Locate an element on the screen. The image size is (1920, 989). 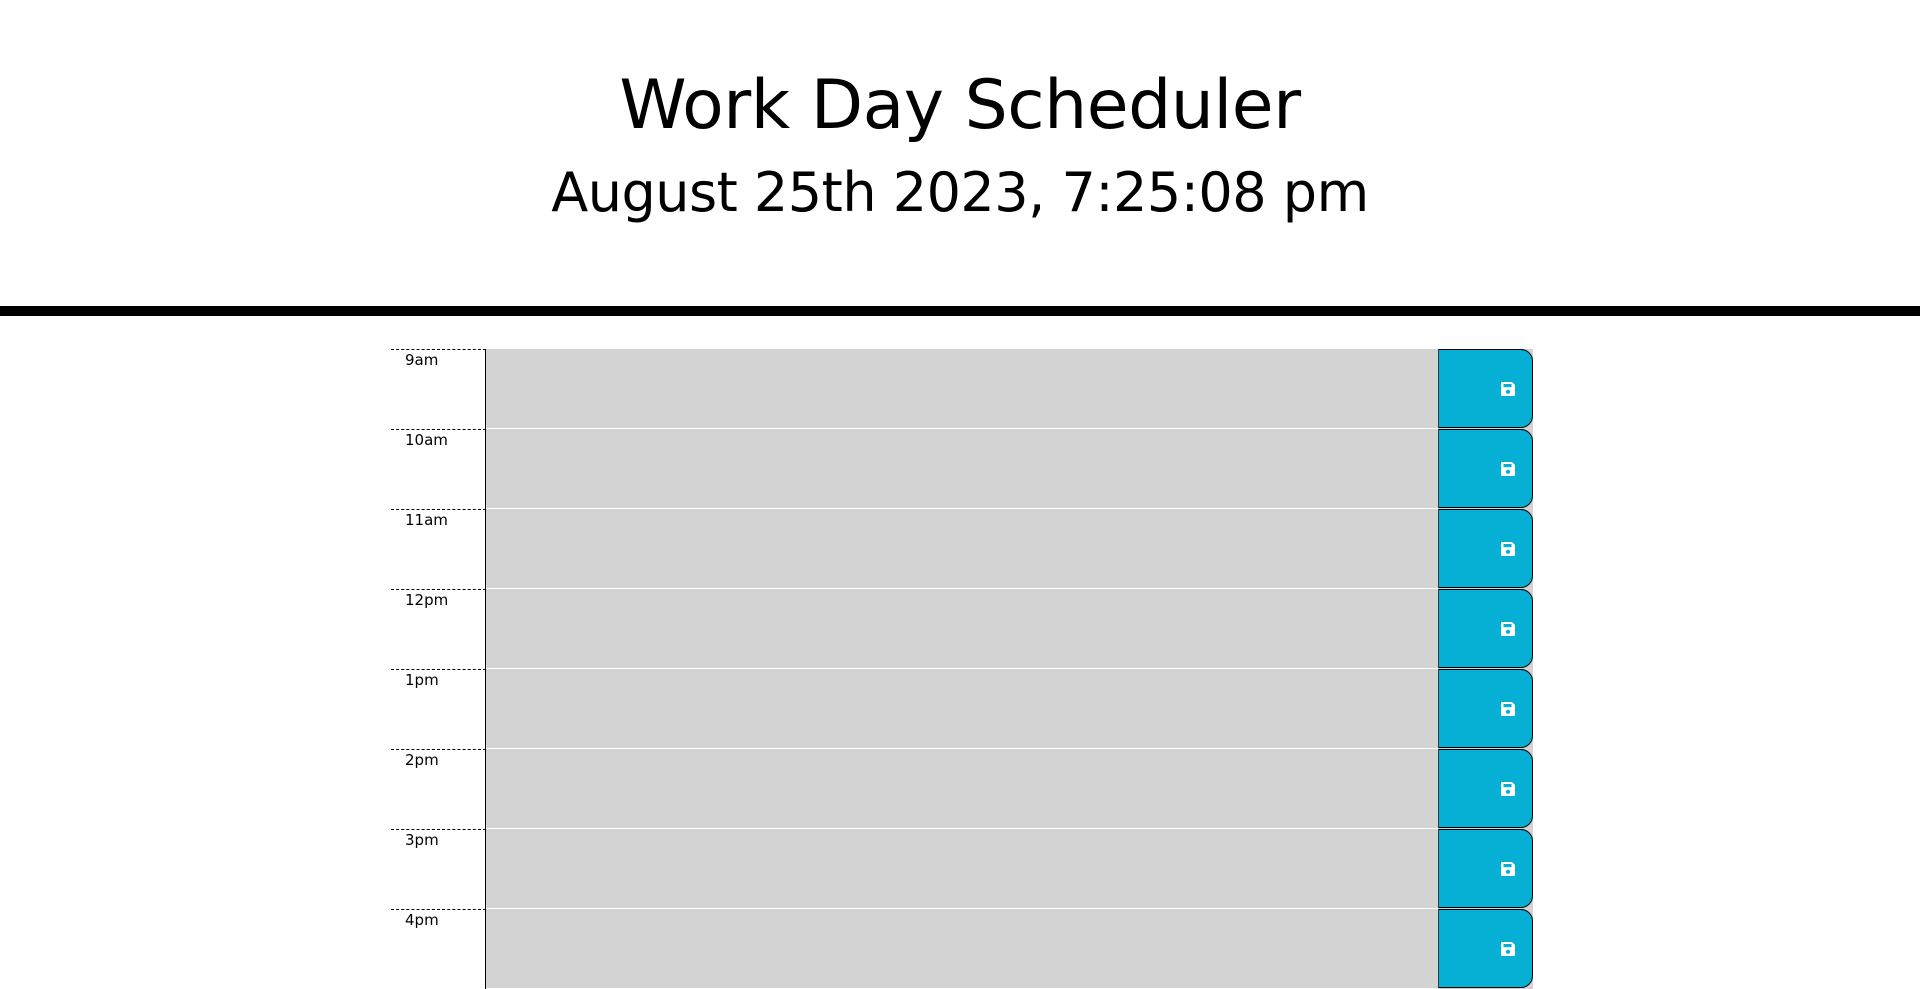
hour-label: 9am is located at coordinates (438, 389).